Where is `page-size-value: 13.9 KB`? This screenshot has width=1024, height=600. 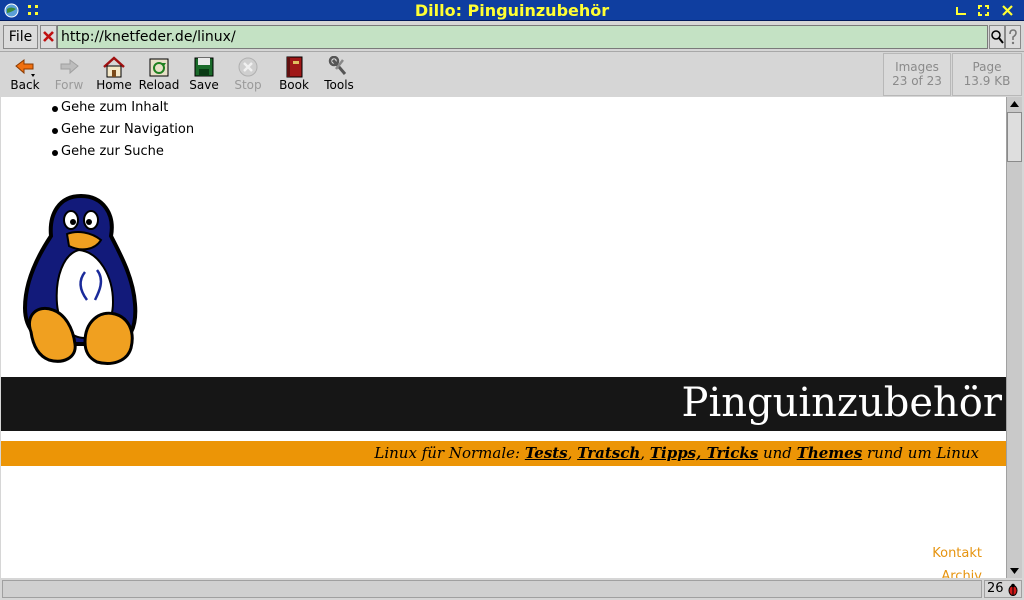
page-size-value: 13.9 KB is located at coordinates (987, 81).